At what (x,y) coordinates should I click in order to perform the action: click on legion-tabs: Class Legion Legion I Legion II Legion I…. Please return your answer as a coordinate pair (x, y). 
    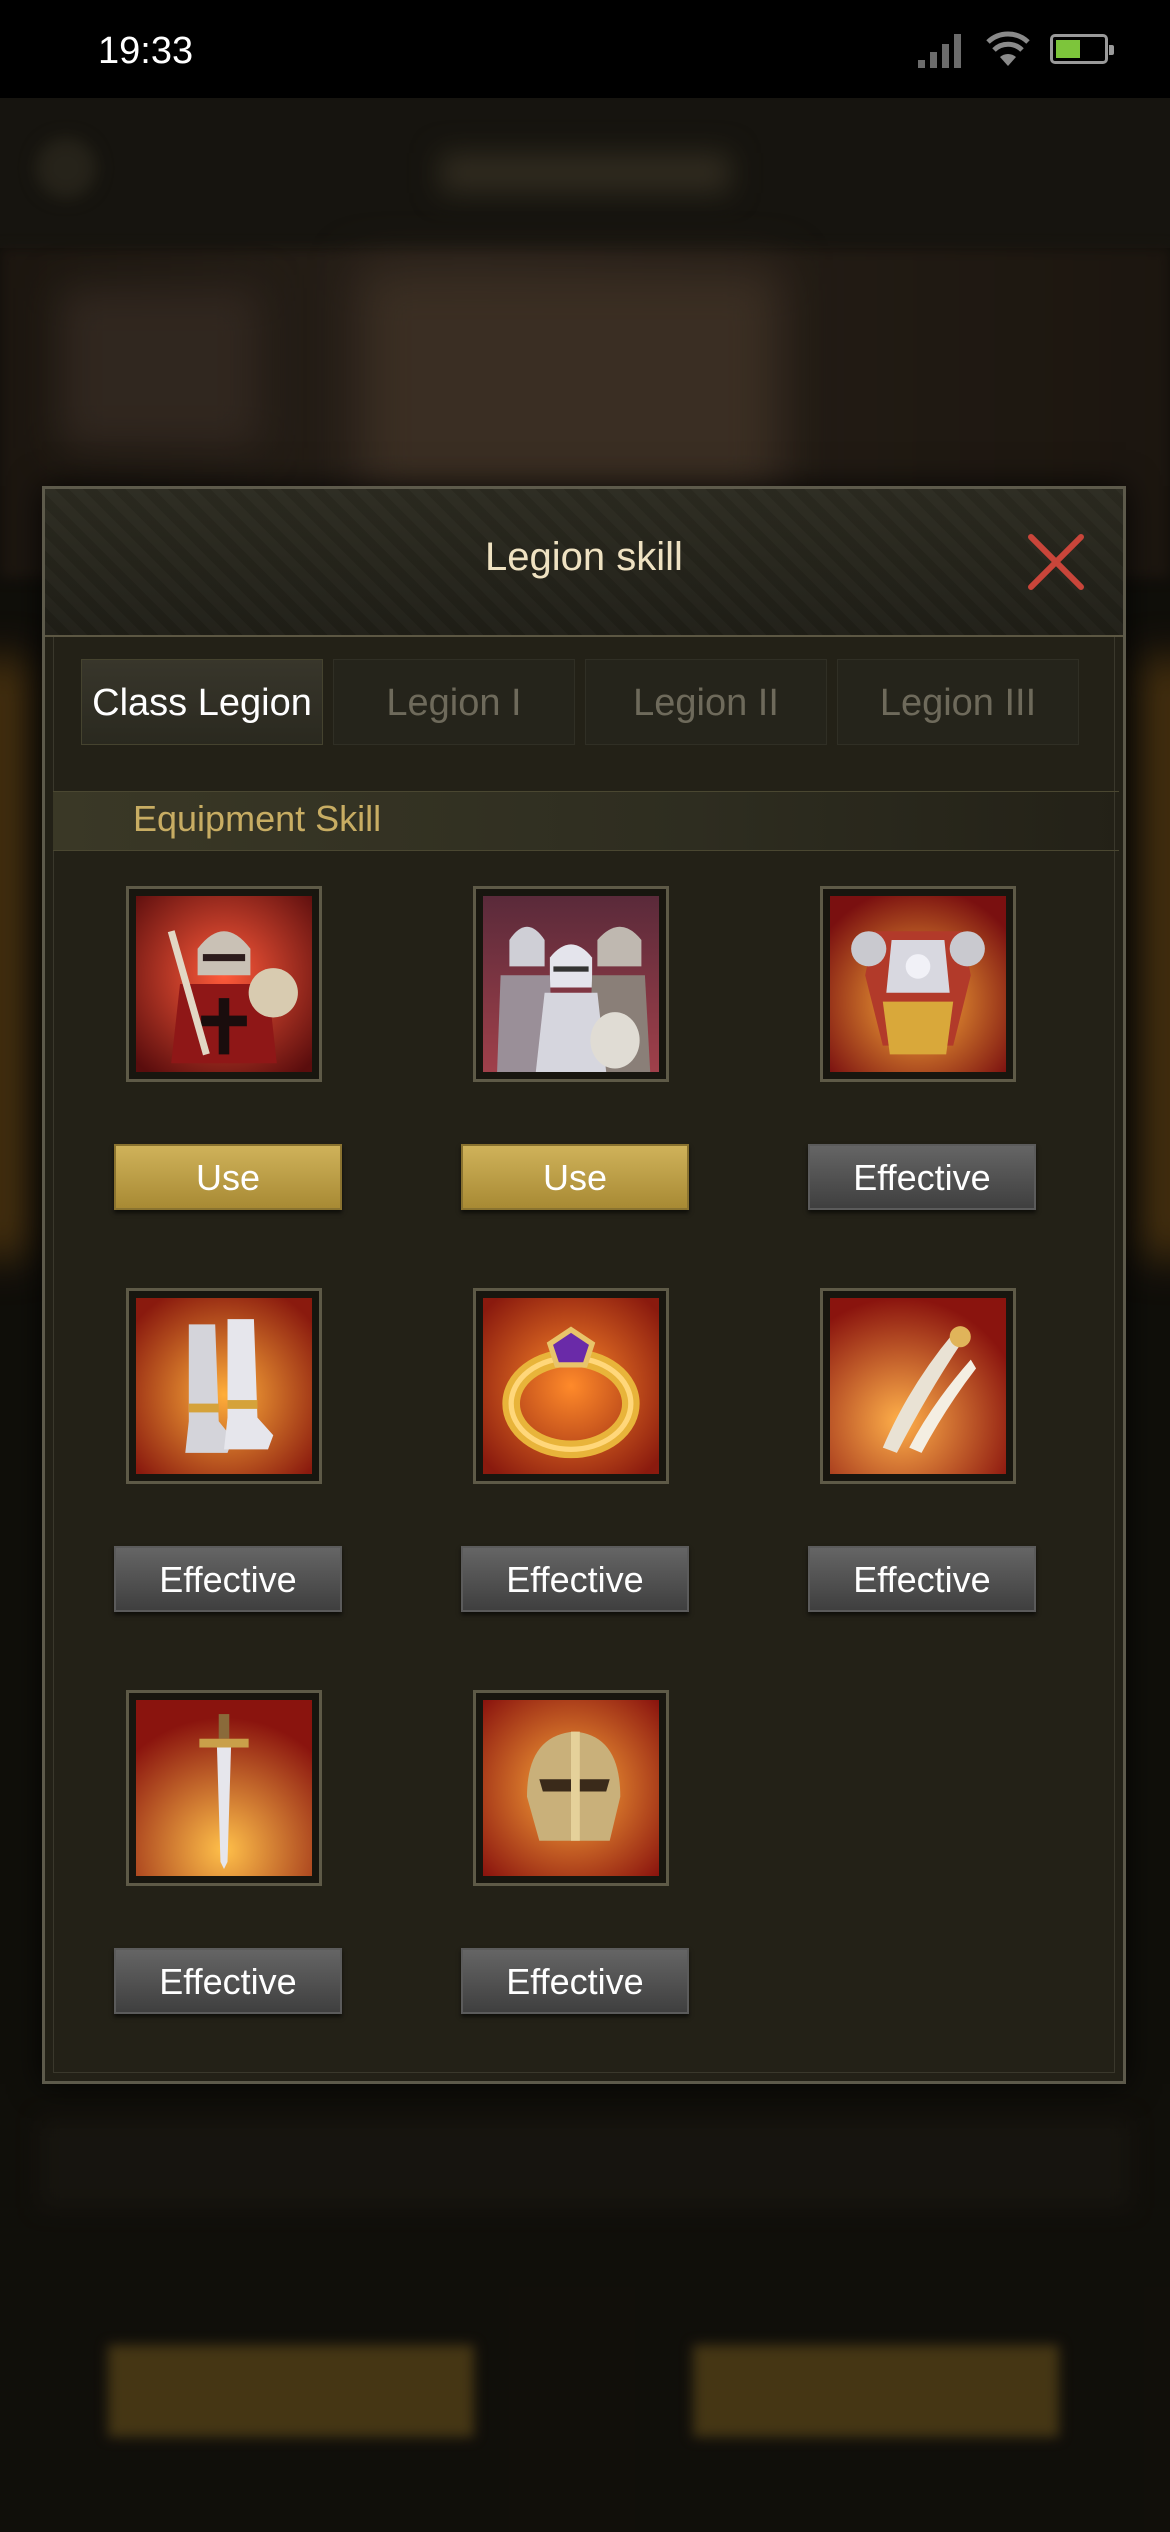
    Looking at the image, I should click on (586, 702).